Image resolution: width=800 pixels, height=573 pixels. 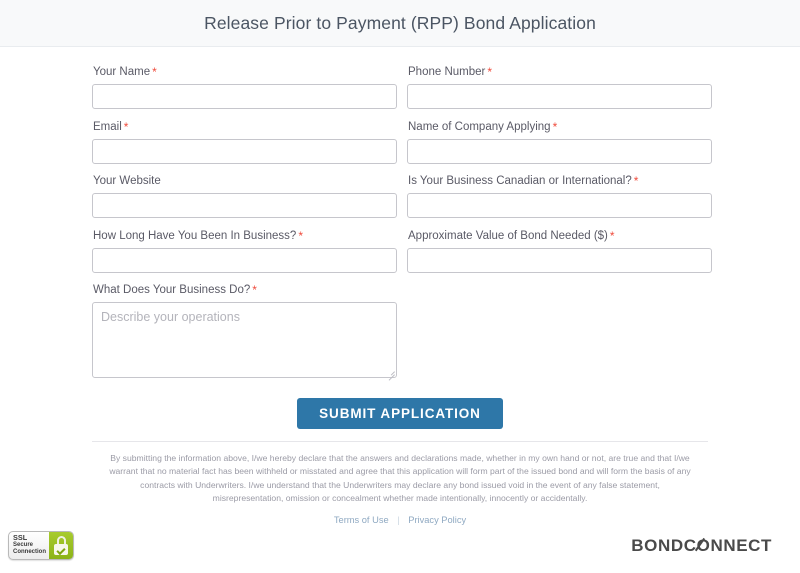 I want to click on label-your-name: Your Name *, so click(x=245, y=72).